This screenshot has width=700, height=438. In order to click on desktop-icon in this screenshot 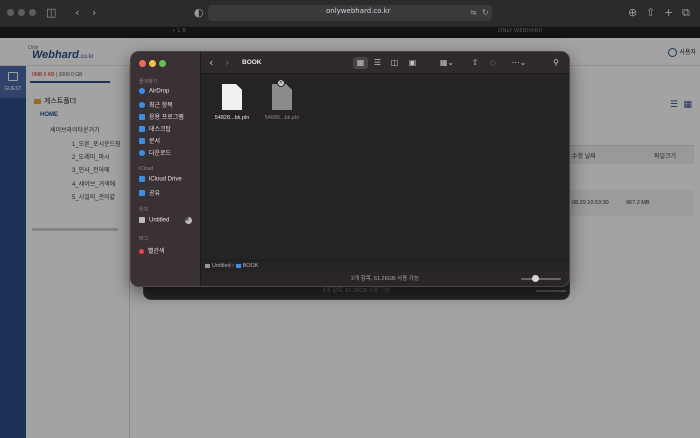, I will do `click(142, 129)`.